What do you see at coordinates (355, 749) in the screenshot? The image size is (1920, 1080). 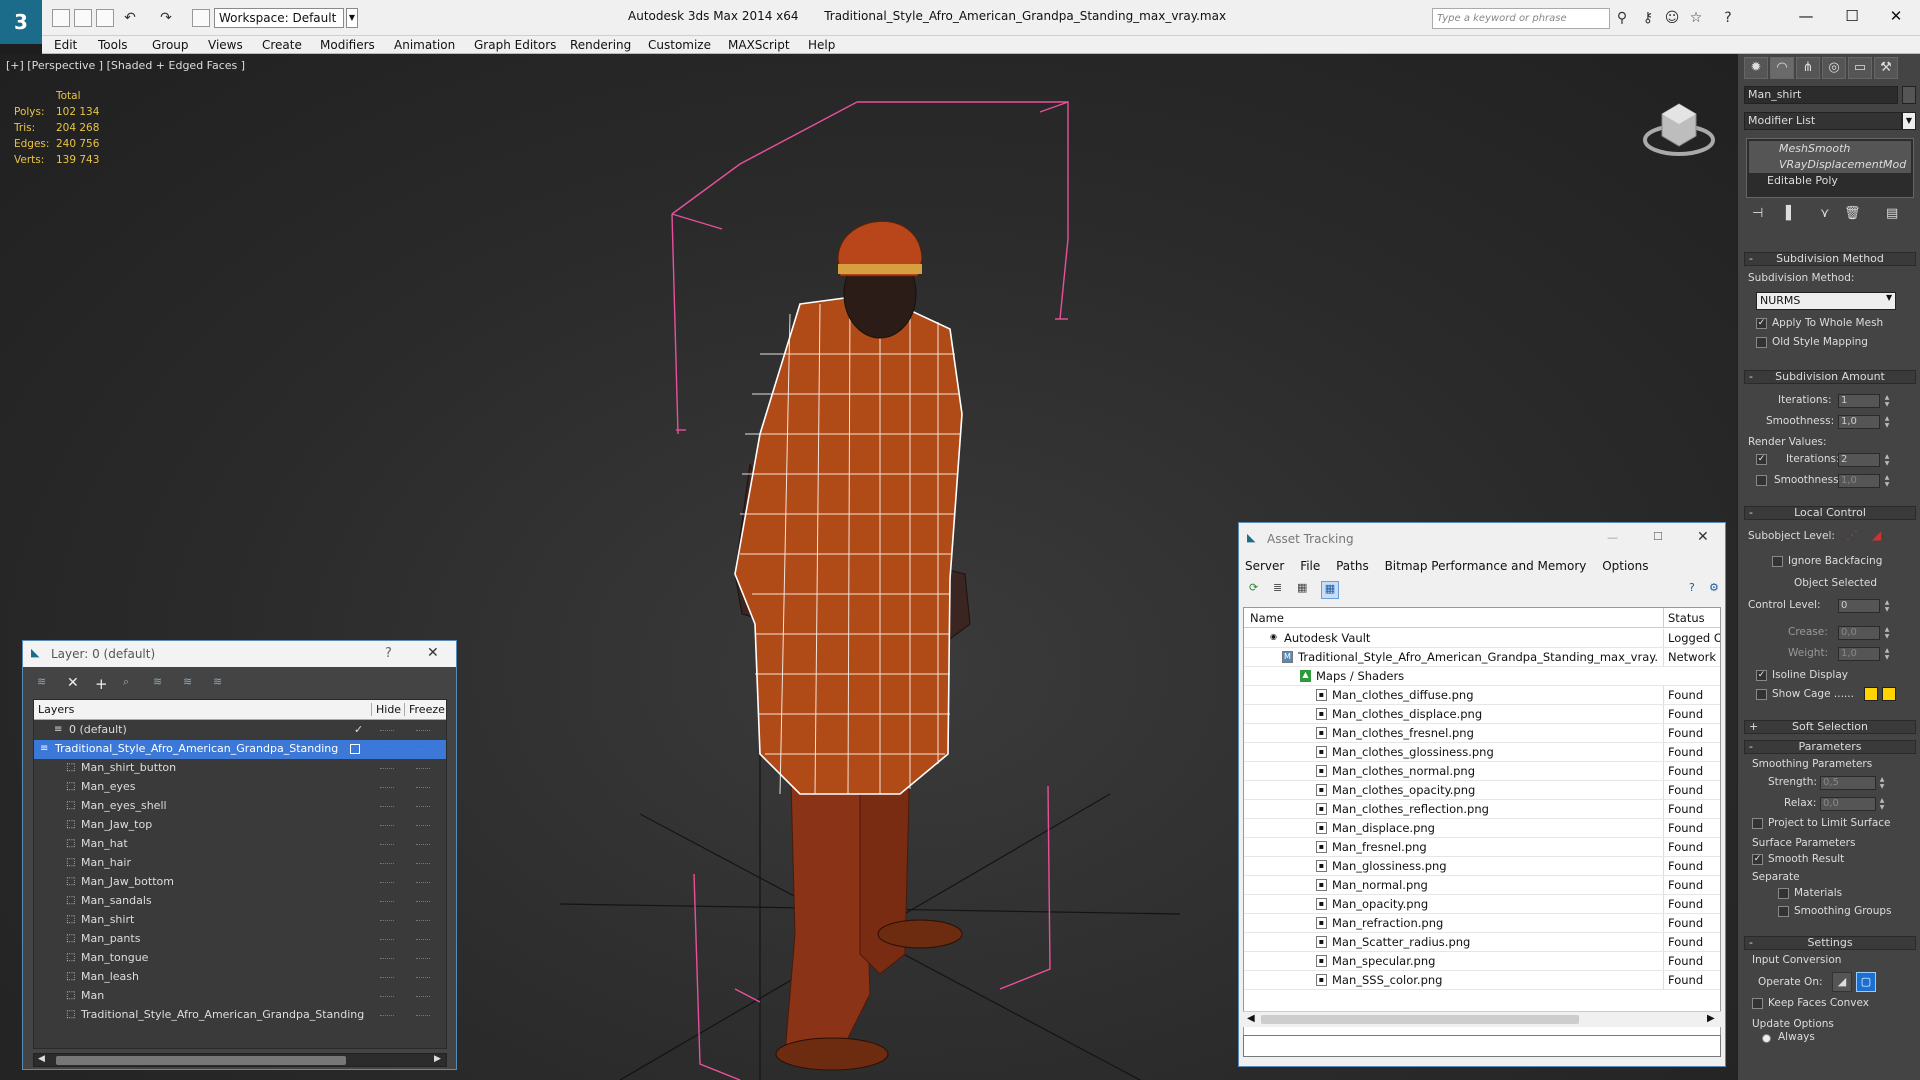 I see `add-to-layer-icon` at bounding box center [355, 749].